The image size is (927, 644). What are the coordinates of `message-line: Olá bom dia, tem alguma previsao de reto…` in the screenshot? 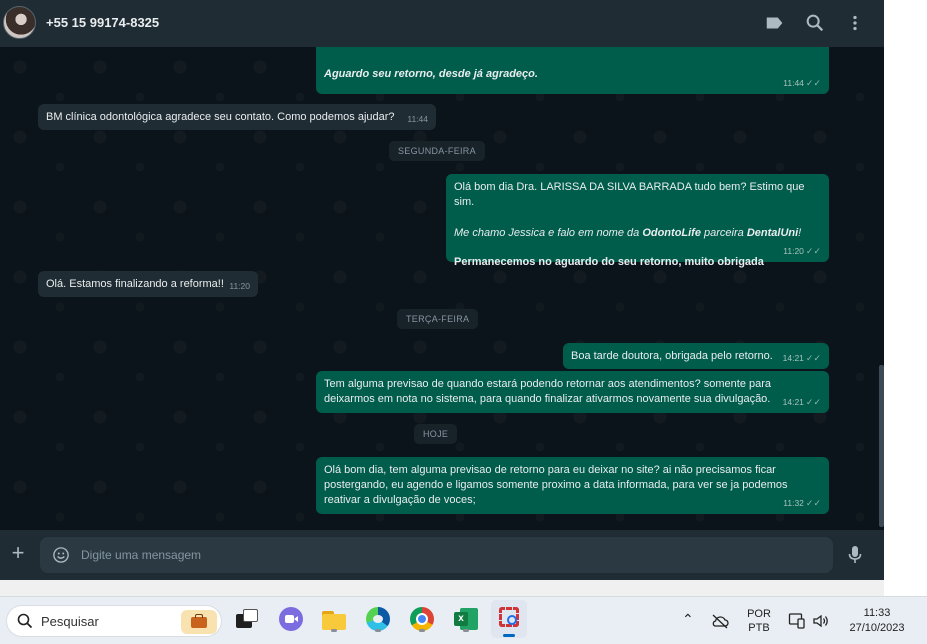 It's located at (550, 470).